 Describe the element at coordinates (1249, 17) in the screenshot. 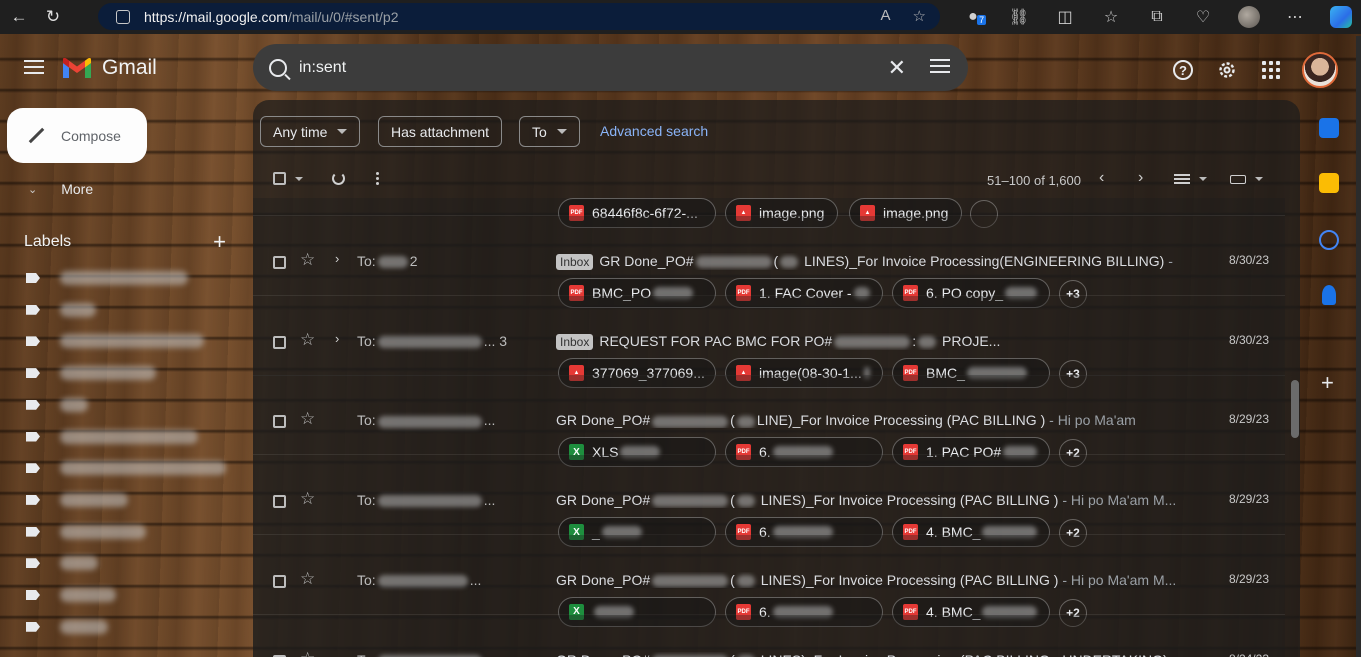

I see `profile-icon` at that location.